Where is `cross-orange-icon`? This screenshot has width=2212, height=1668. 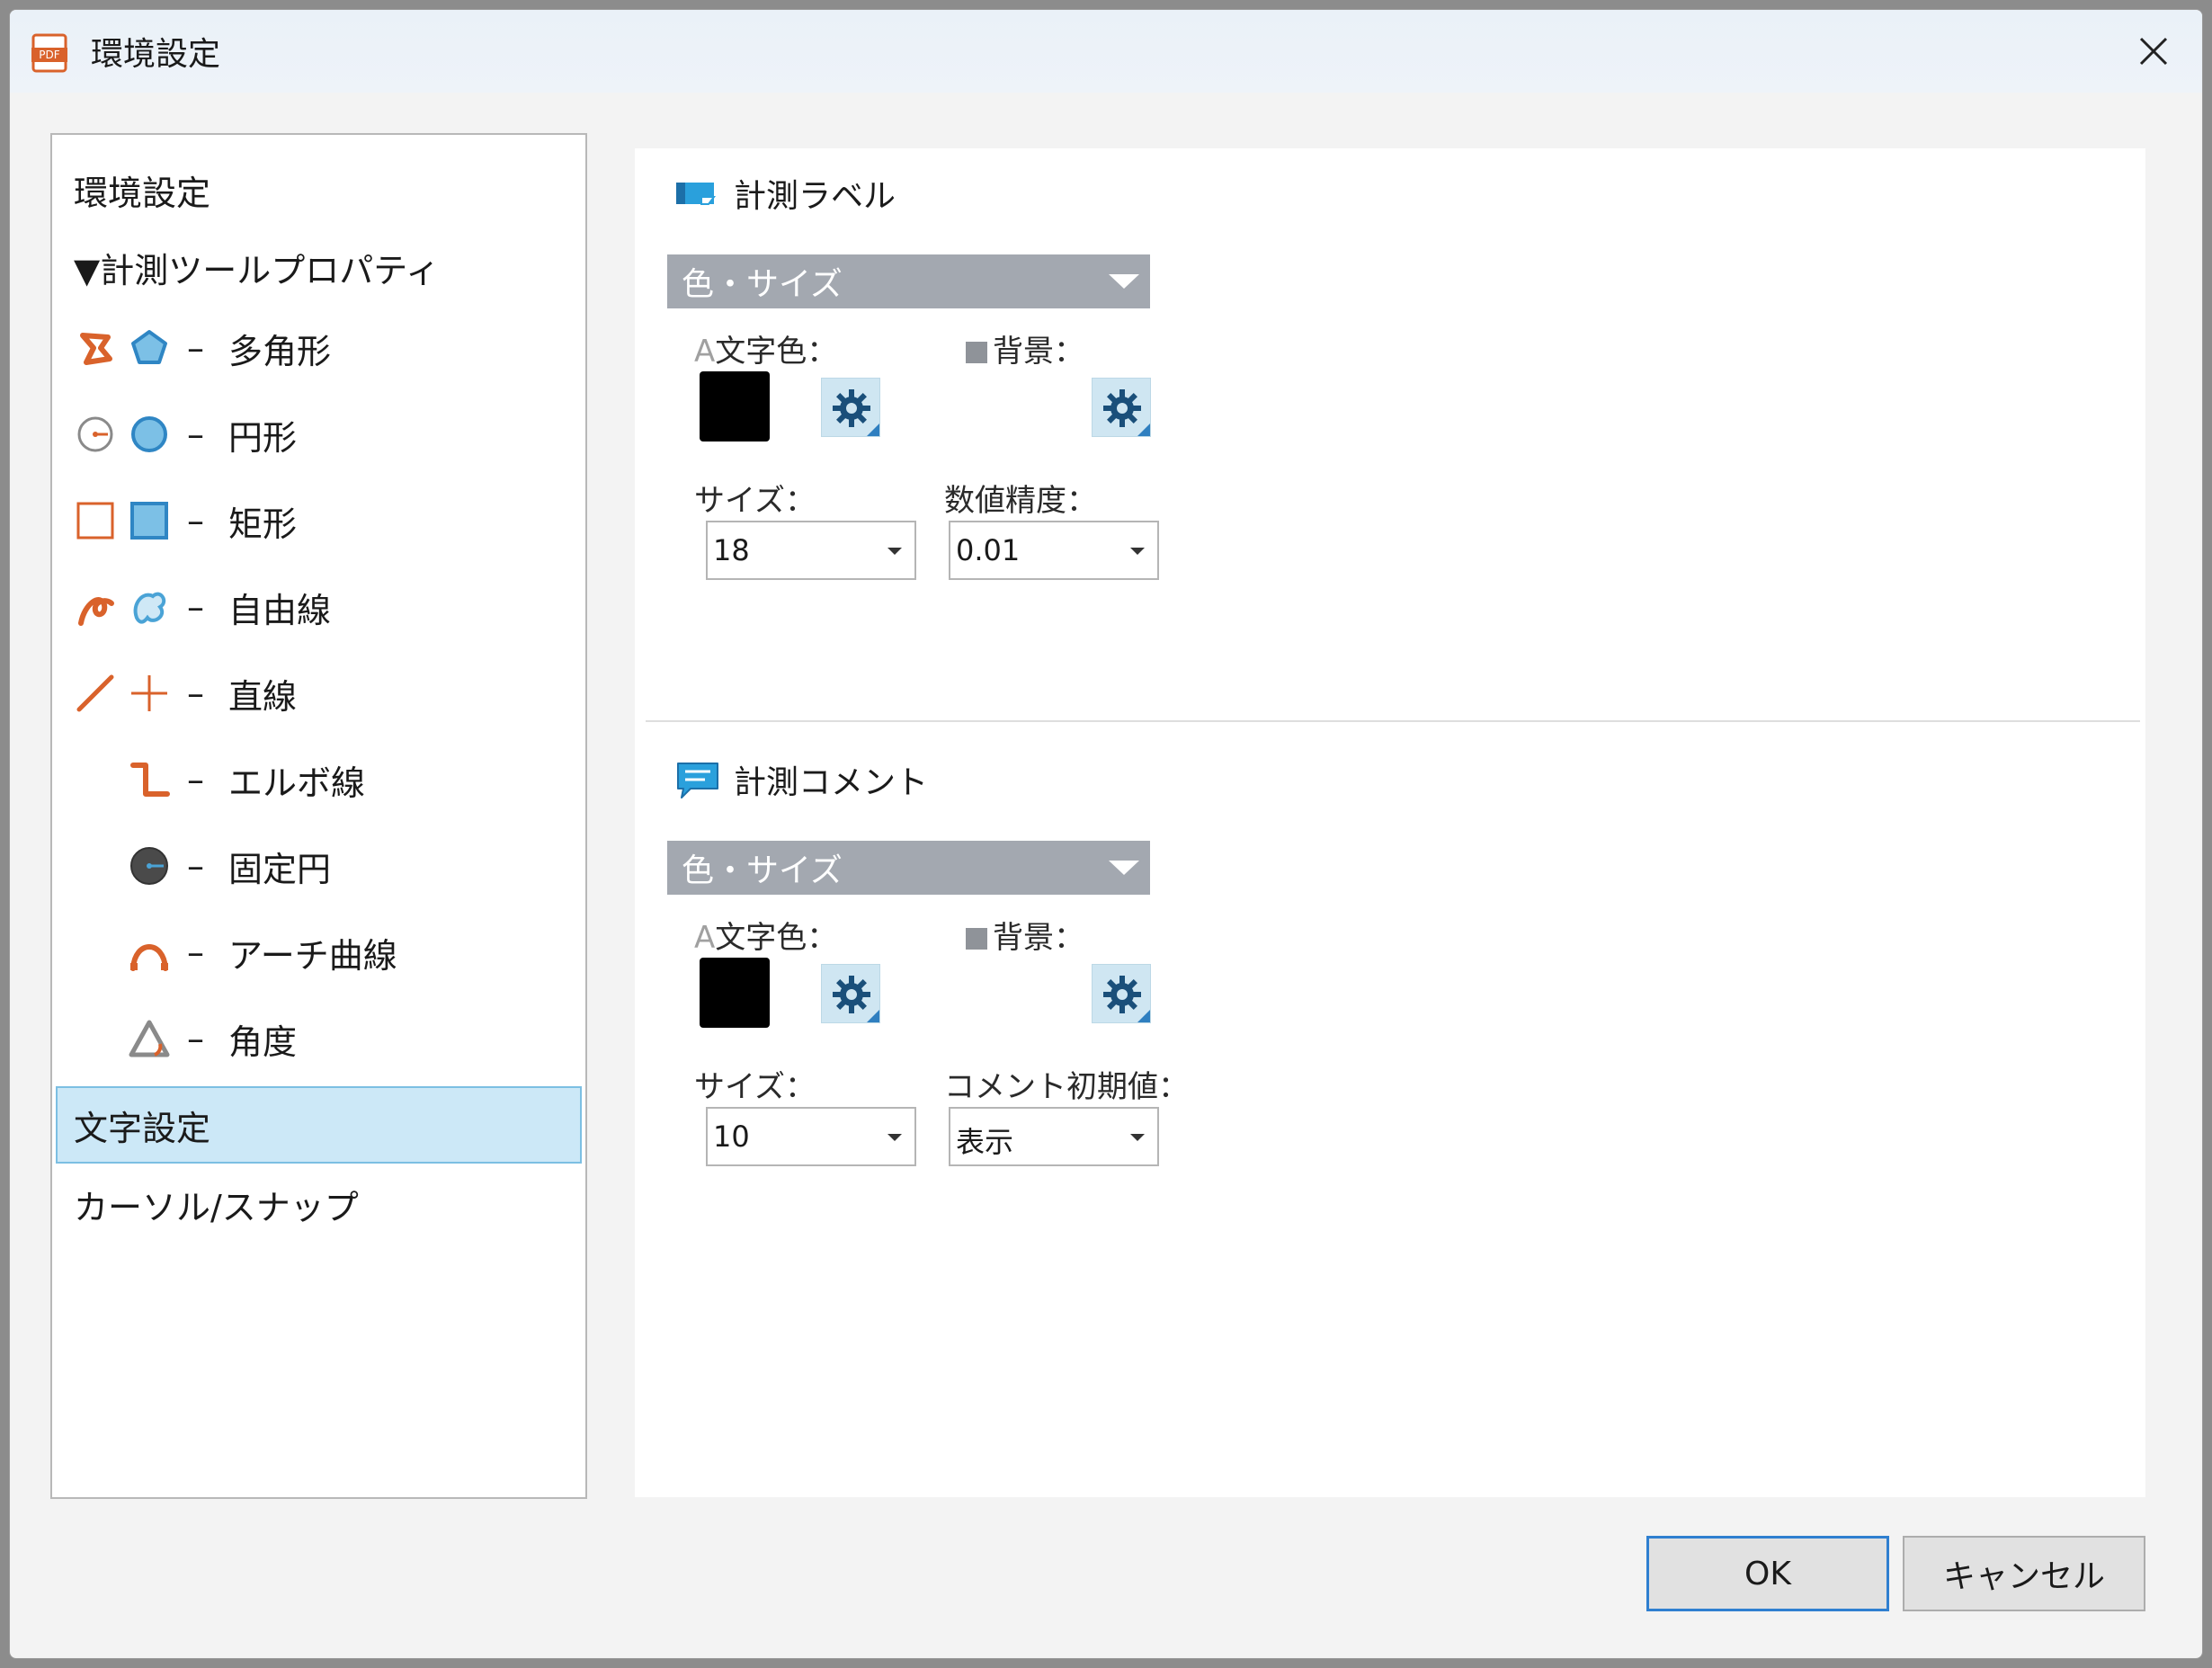
cross-orange-icon is located at coordinates (149, 693).